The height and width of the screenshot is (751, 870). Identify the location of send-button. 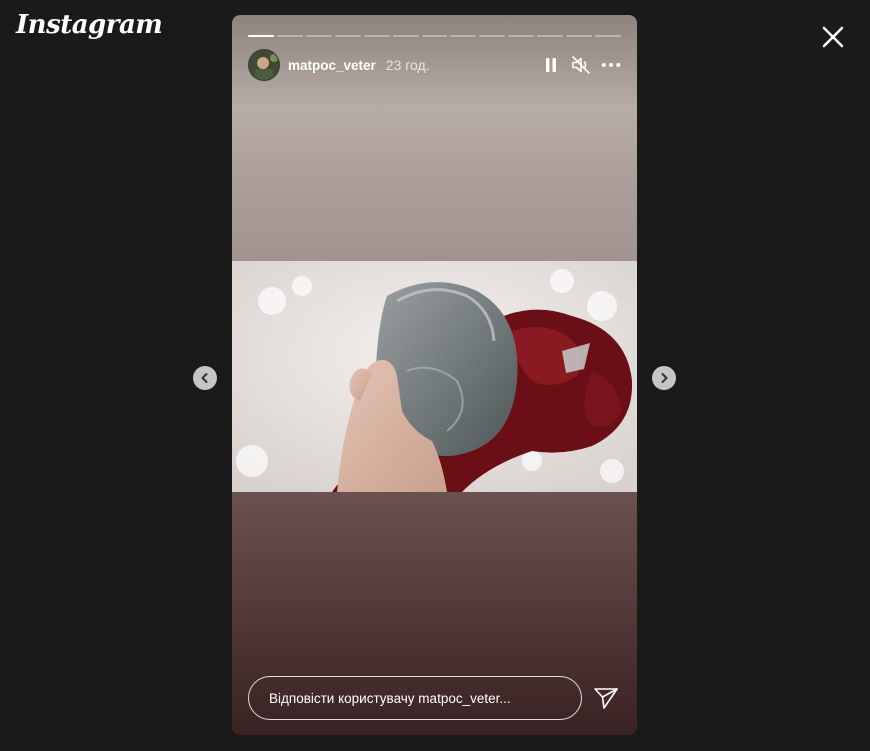
(606, 698).